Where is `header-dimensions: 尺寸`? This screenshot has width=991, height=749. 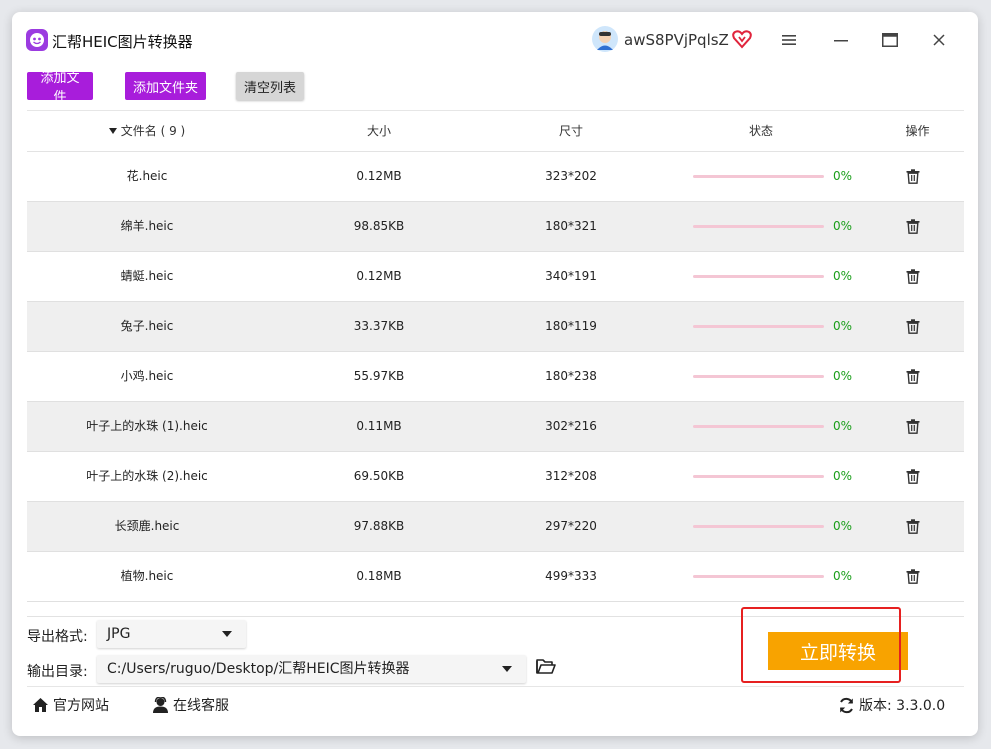 header-dimensions: 尺寸 is located at coordinates (570, 131).